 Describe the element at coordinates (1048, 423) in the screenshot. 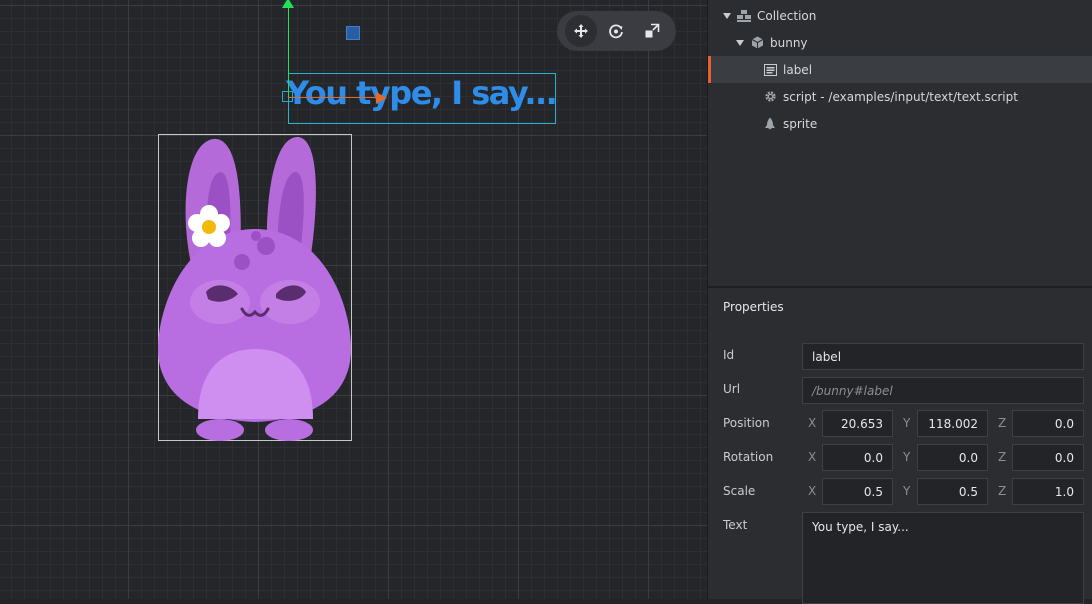

I see `position-z-field: 0.0` at that location.